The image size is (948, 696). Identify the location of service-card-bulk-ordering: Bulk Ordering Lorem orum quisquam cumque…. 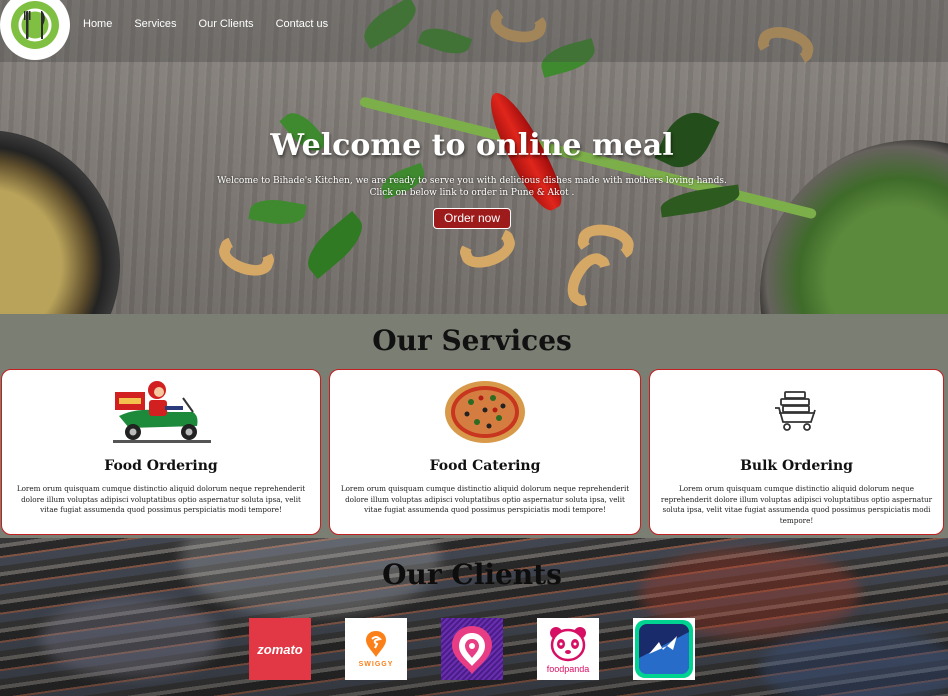
(796, 452).